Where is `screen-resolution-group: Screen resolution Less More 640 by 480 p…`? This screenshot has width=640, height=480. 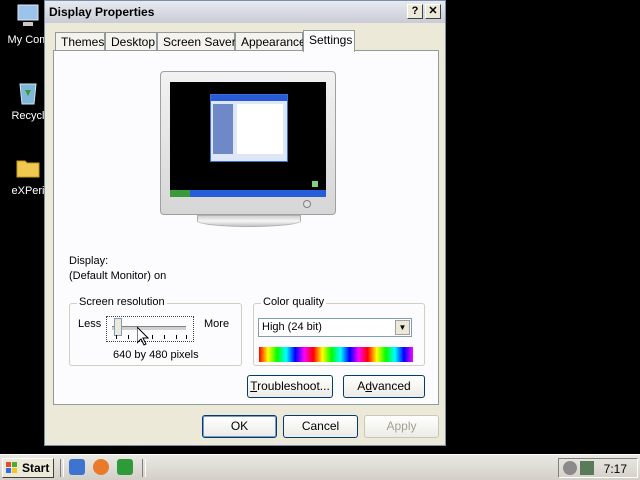
screen-resolution-group: Screen resolution Less More 640 by 480 p… is located at coordinates (155, 331).